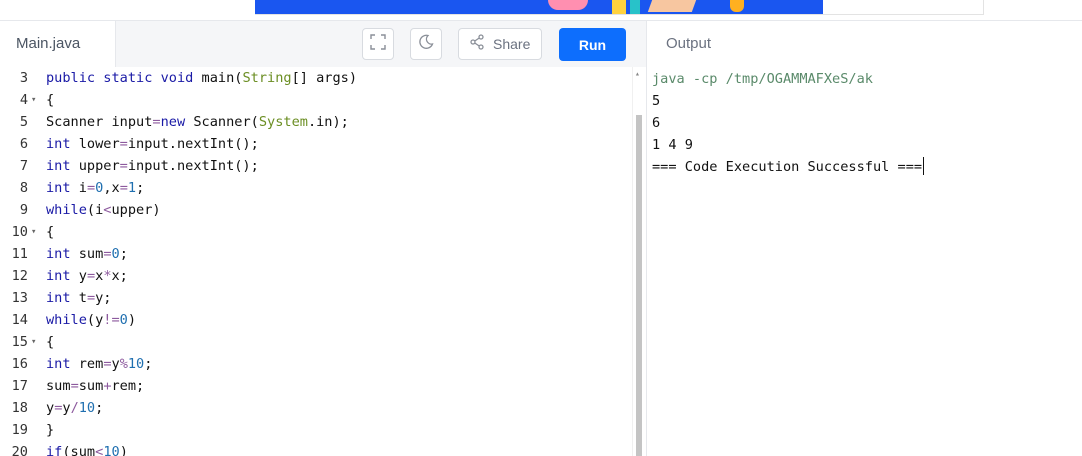 This screenshot has width=1082, height=456. Describe the element at coordinates (316, 210) in the screenshot. I see `code-line: 9 while(i<upper)` at that location.